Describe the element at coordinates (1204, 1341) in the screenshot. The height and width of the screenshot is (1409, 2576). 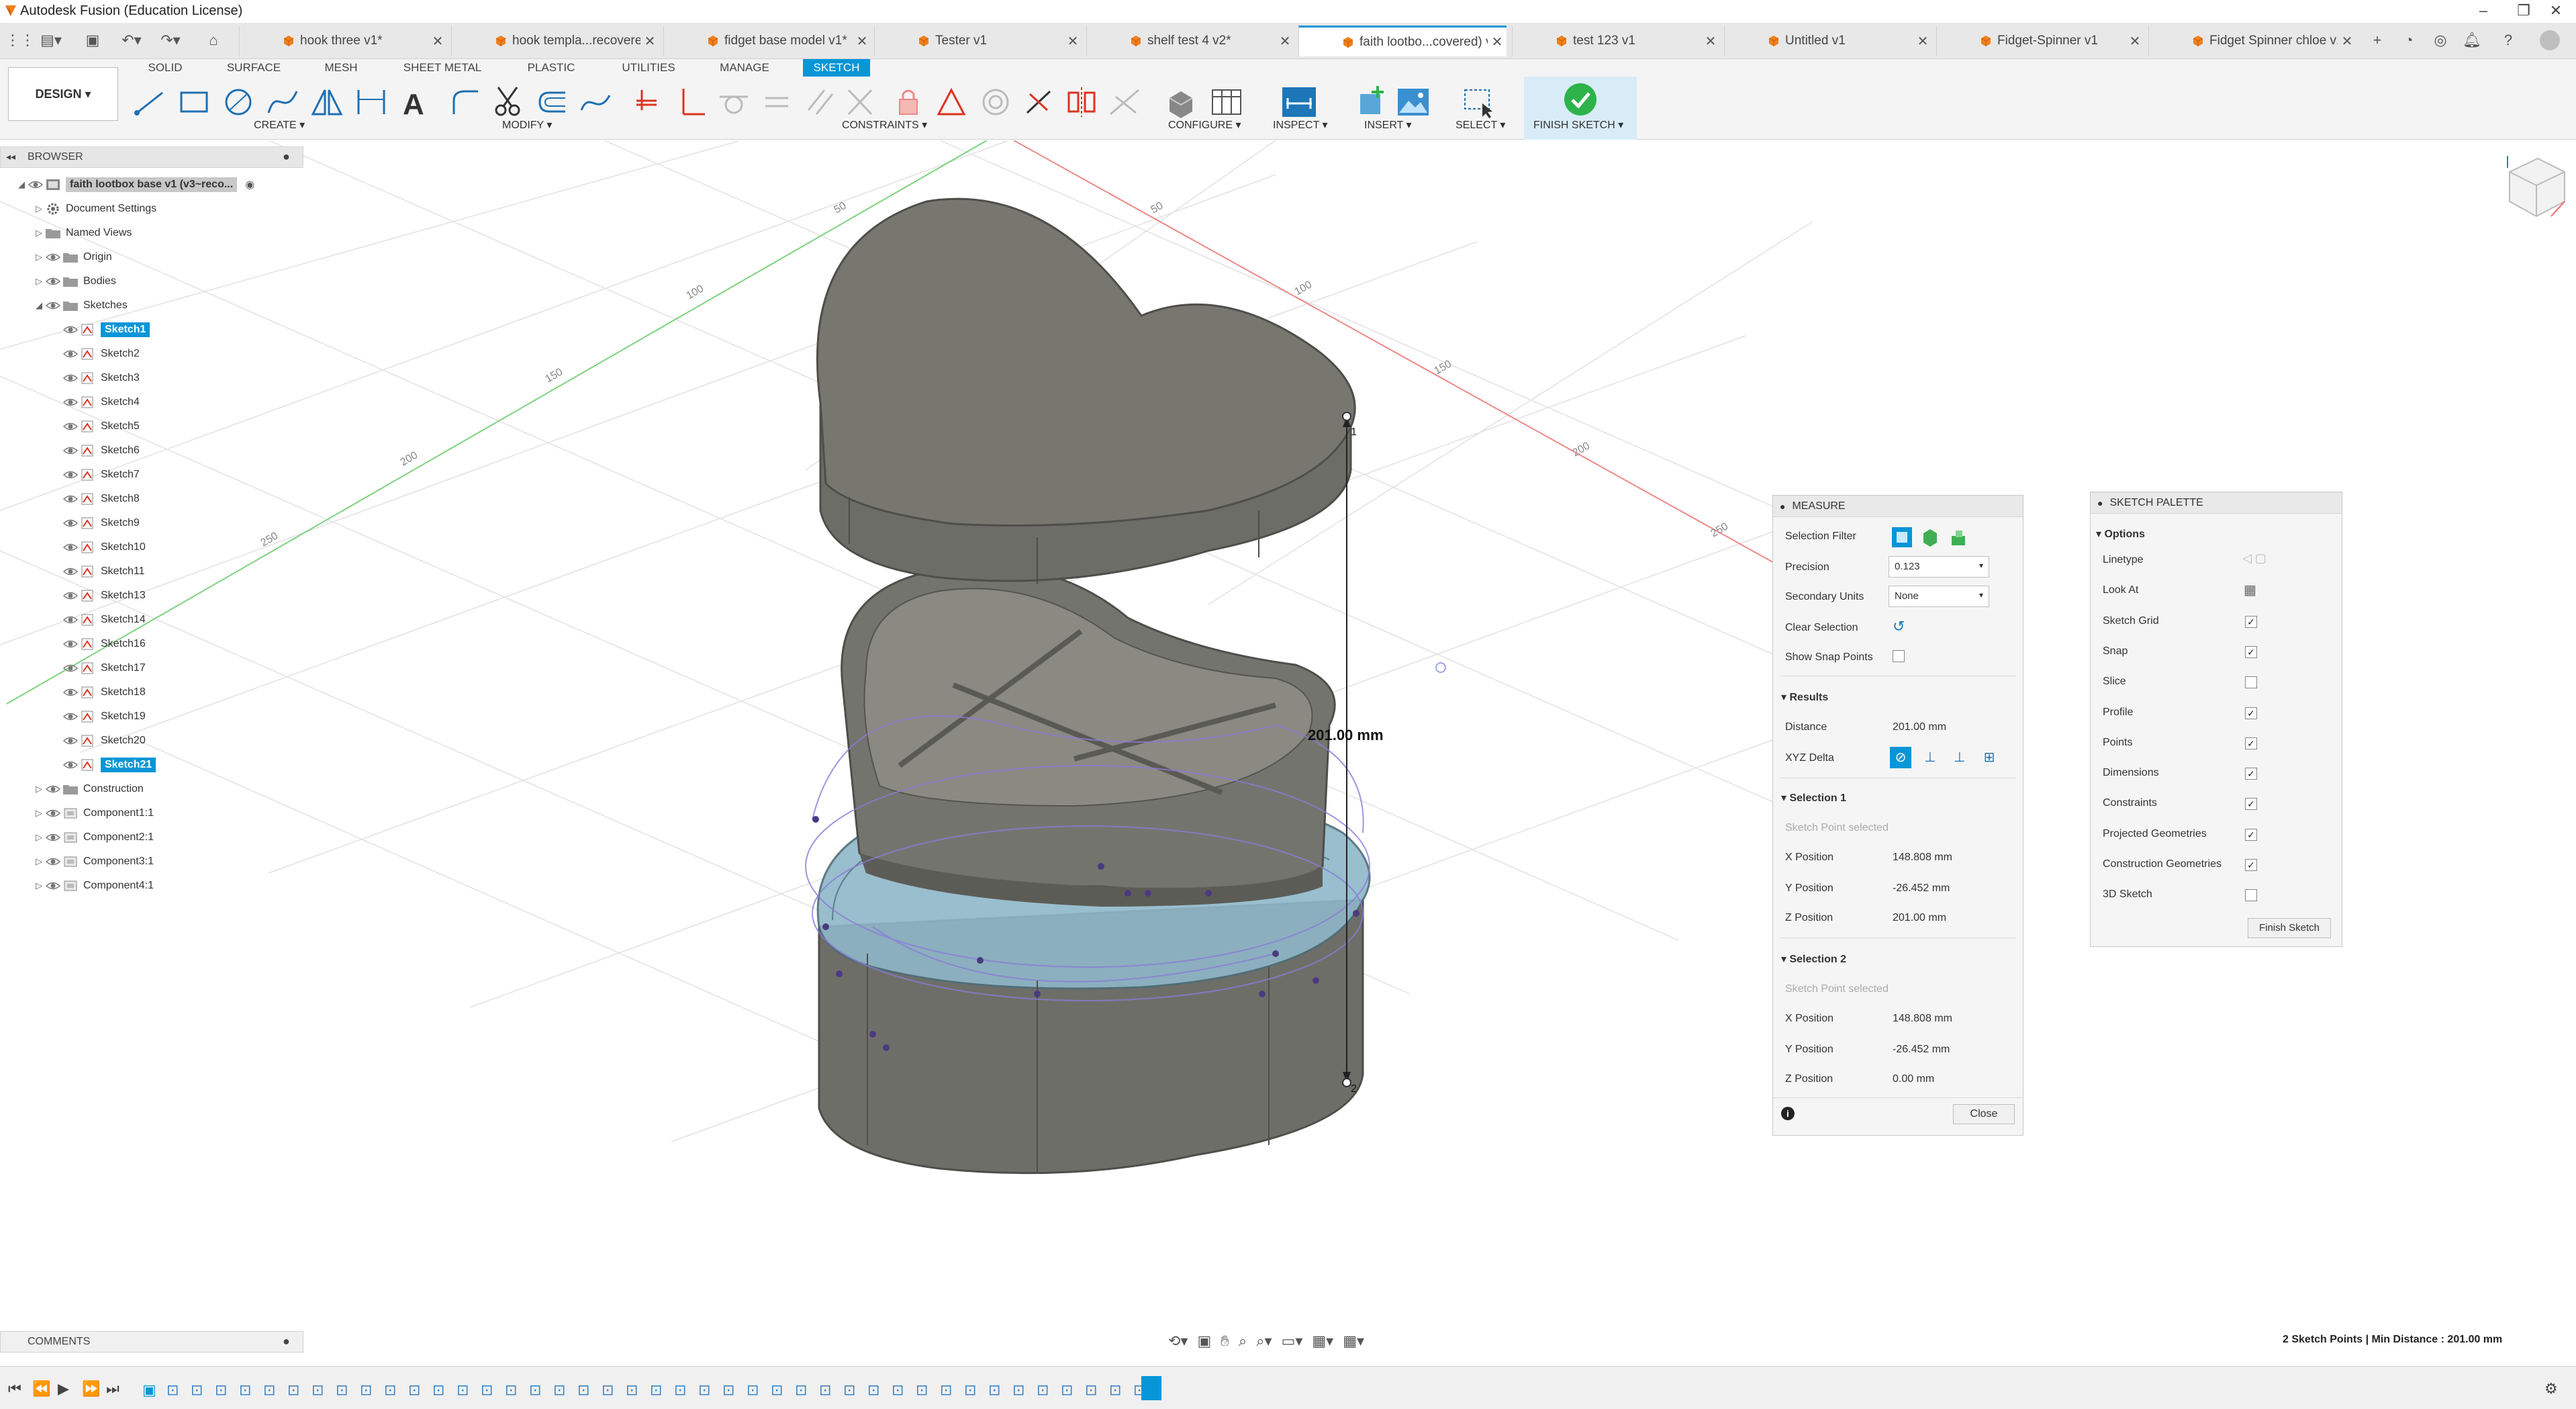
I see `look-at-icon: ▣` at that location.